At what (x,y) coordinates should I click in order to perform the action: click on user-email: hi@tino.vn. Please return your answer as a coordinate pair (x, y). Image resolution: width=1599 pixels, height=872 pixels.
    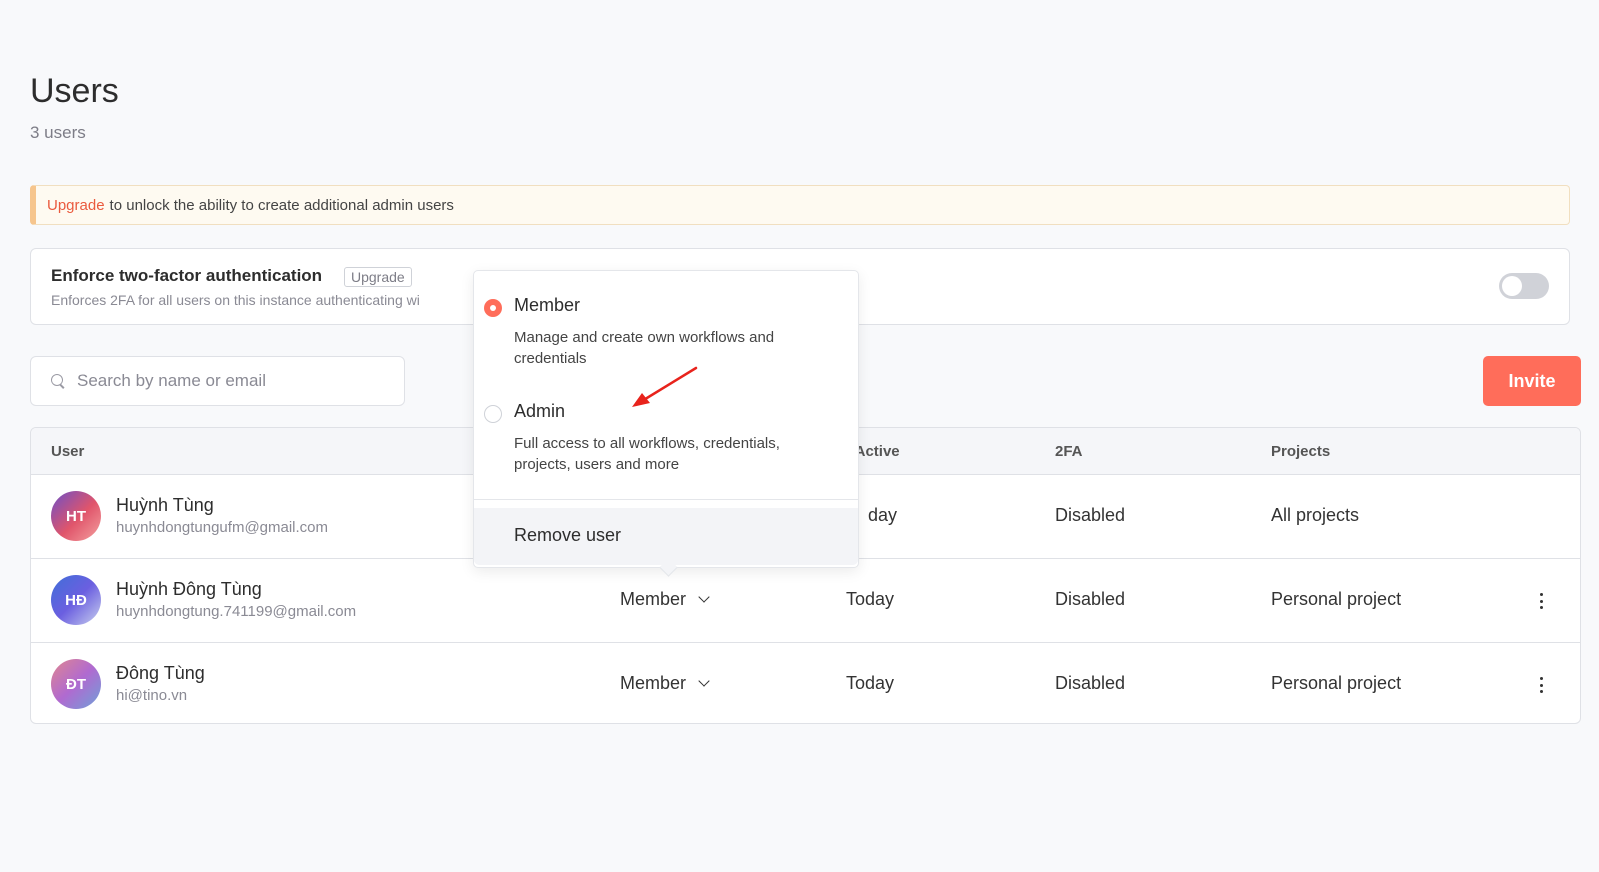
    Looking at the image, I should click on (152, 695).